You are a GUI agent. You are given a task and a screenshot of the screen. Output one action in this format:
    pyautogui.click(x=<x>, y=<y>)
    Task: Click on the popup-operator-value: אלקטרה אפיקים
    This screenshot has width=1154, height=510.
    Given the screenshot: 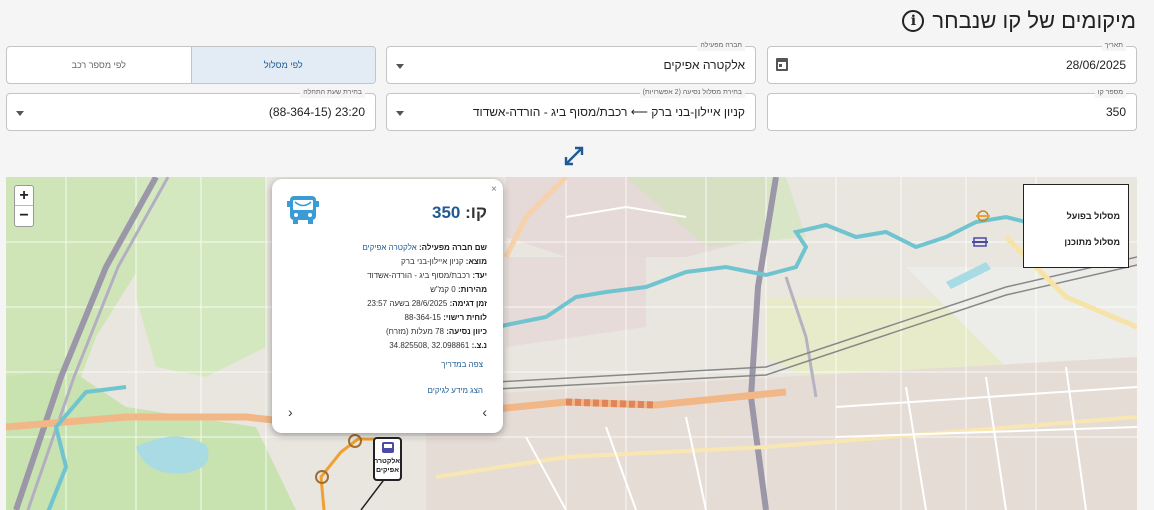 What is the action you would take?
    pyautogui.click(x=389, y=247)
    